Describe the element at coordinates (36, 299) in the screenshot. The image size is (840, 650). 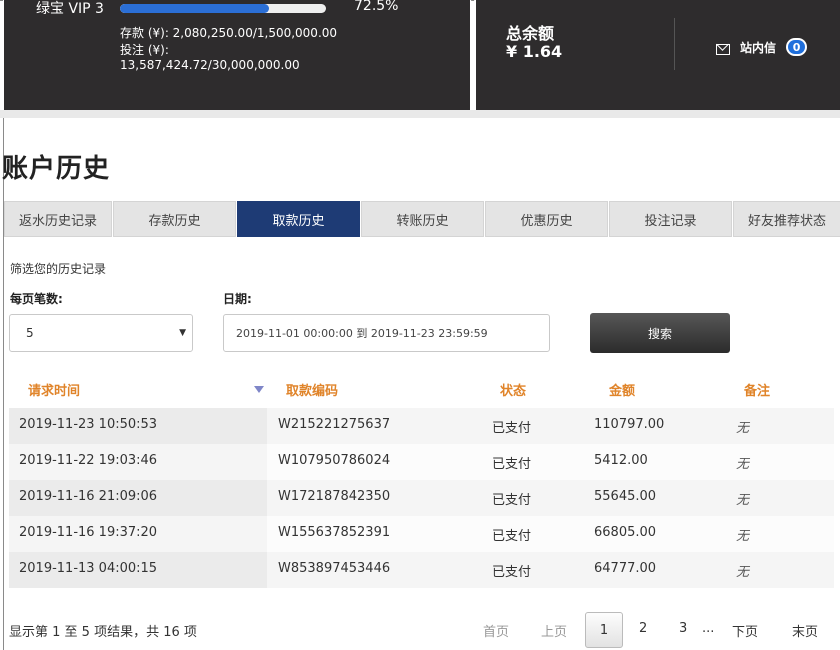
I see `per-page-label: 每页笔数:` at that location.